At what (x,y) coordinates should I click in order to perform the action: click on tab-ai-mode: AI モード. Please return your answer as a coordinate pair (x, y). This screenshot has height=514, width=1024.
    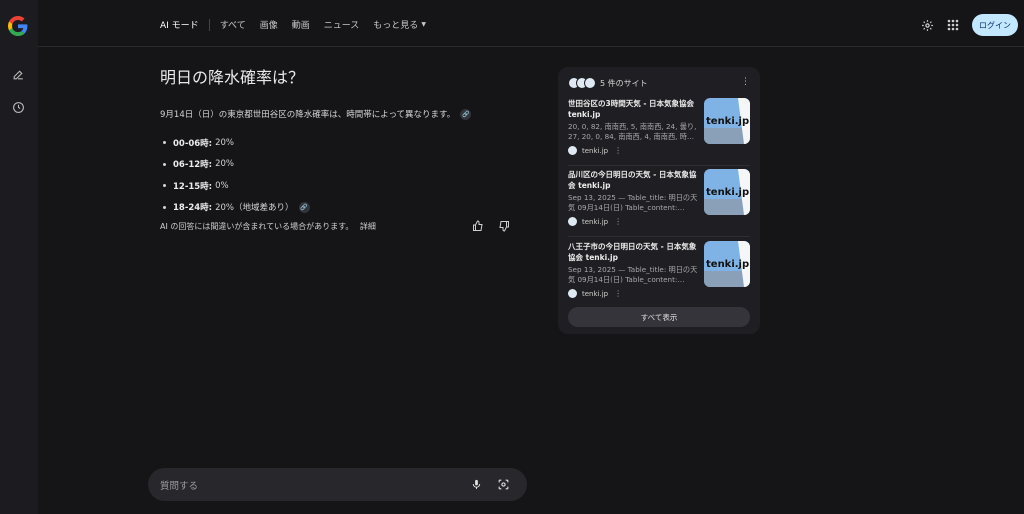
    Looking at the image, I should click on (179, 24).